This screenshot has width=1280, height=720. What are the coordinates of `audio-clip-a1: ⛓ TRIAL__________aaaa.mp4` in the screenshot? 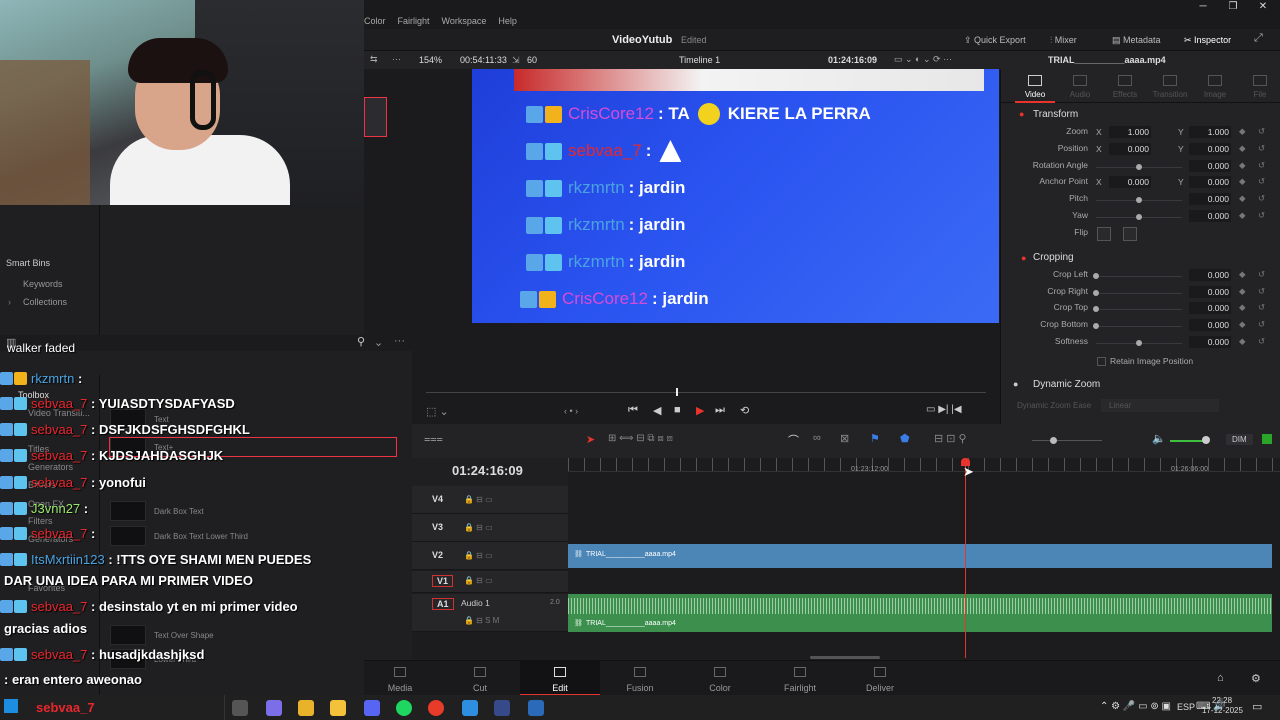 It's located at (920, 613).